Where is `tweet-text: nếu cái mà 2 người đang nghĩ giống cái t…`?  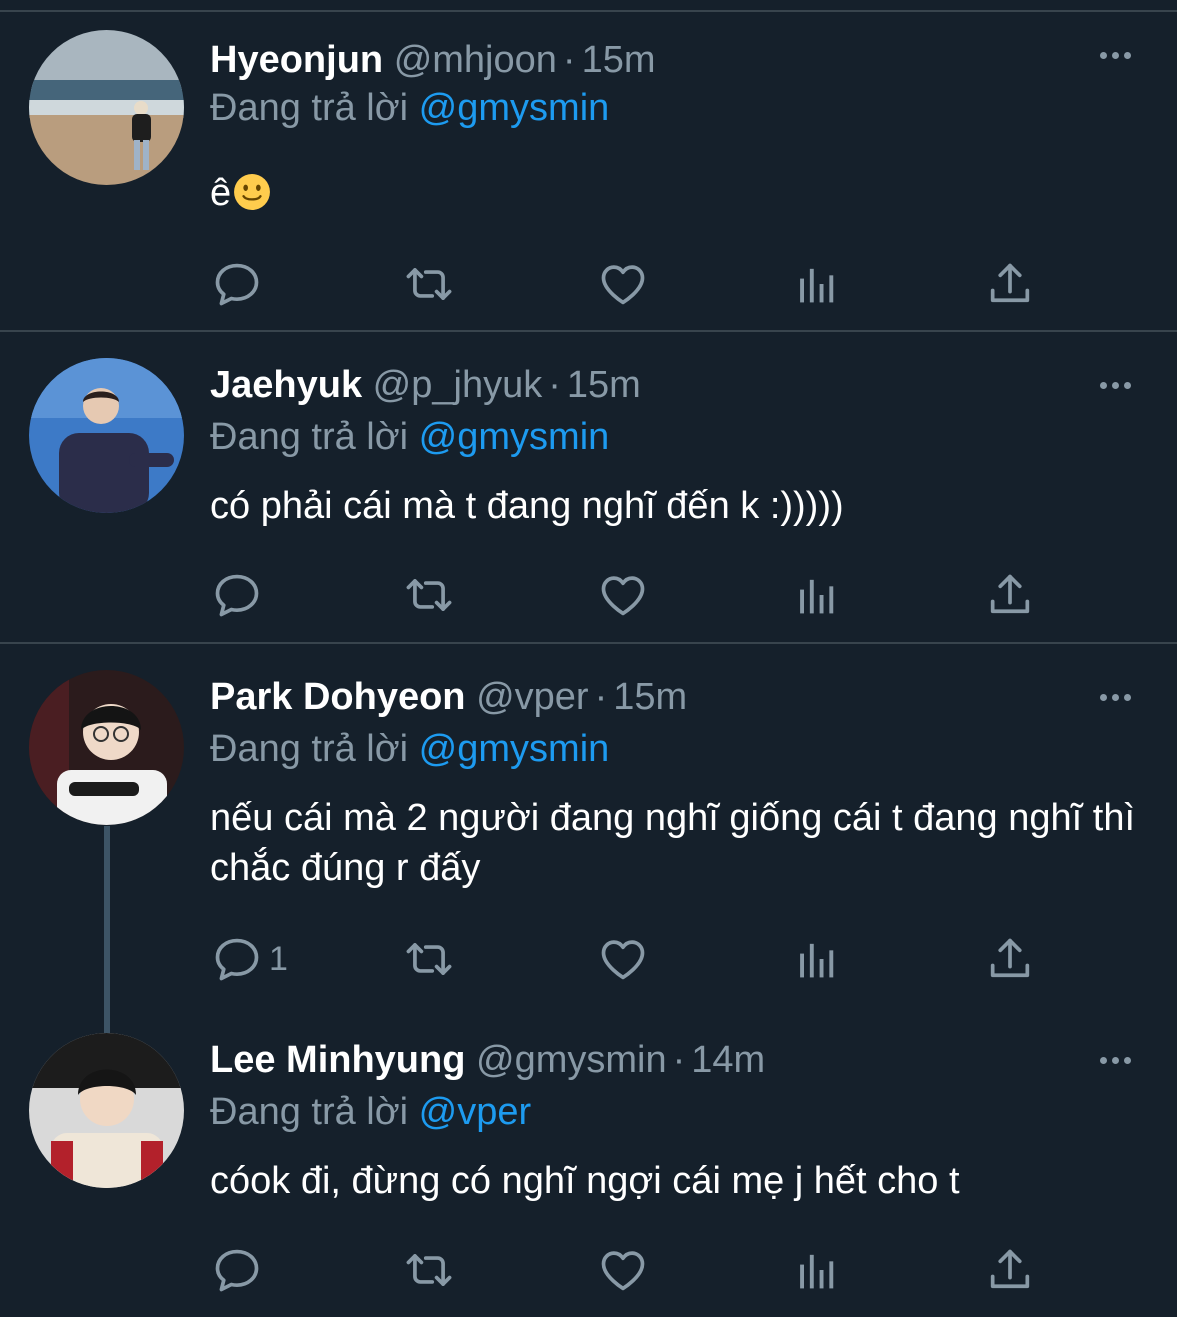 tweet-text: nếu cái mà 2 người đang nghĩ giống cái t… is located at coordinates (673, 843).